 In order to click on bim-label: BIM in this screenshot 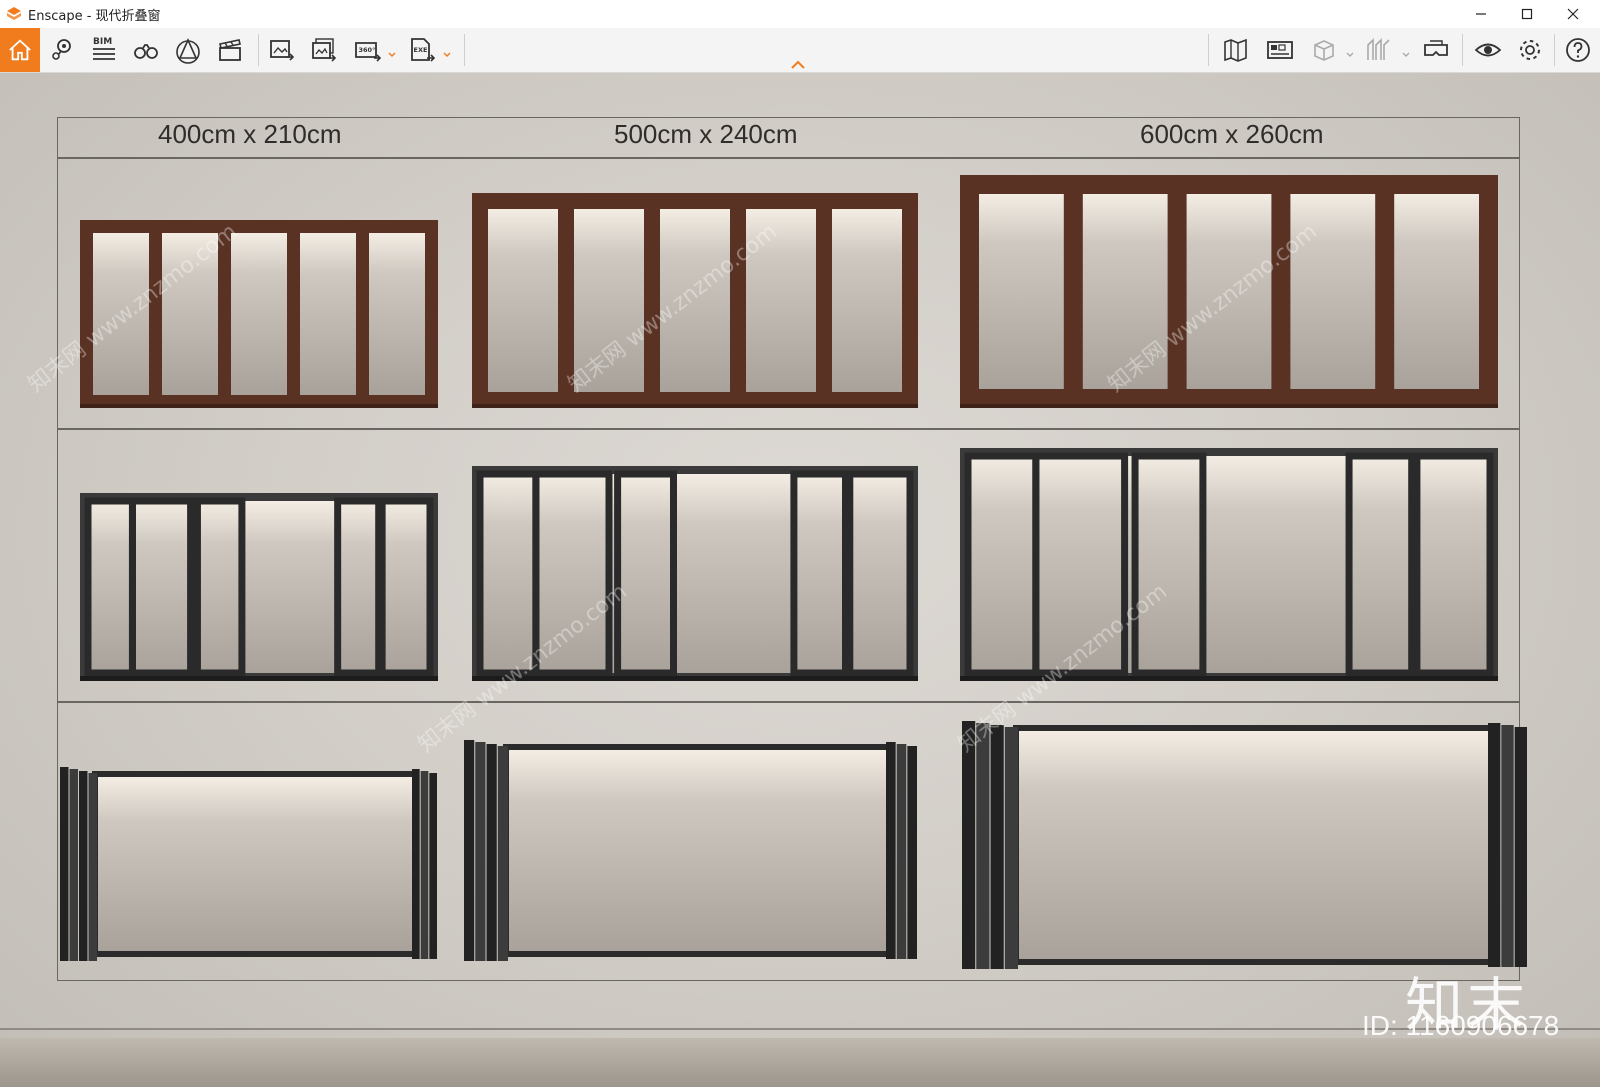, I will do `click(102, 42)`.